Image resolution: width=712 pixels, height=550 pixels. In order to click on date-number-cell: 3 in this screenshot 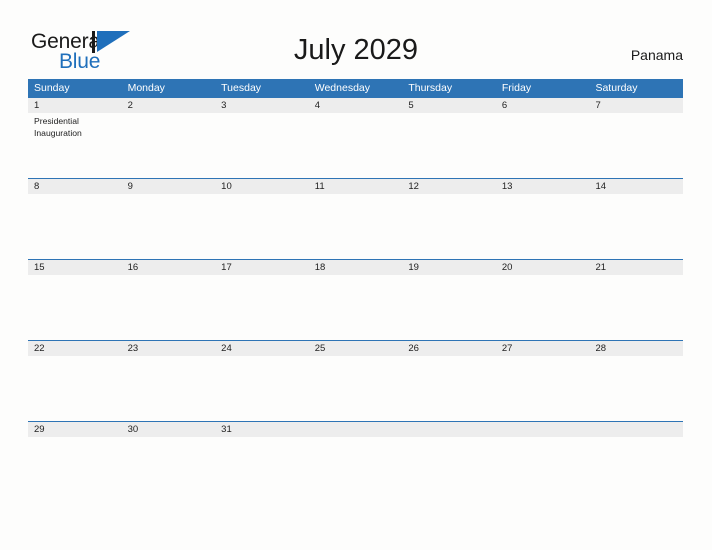, I will do `click(262, 105)`.